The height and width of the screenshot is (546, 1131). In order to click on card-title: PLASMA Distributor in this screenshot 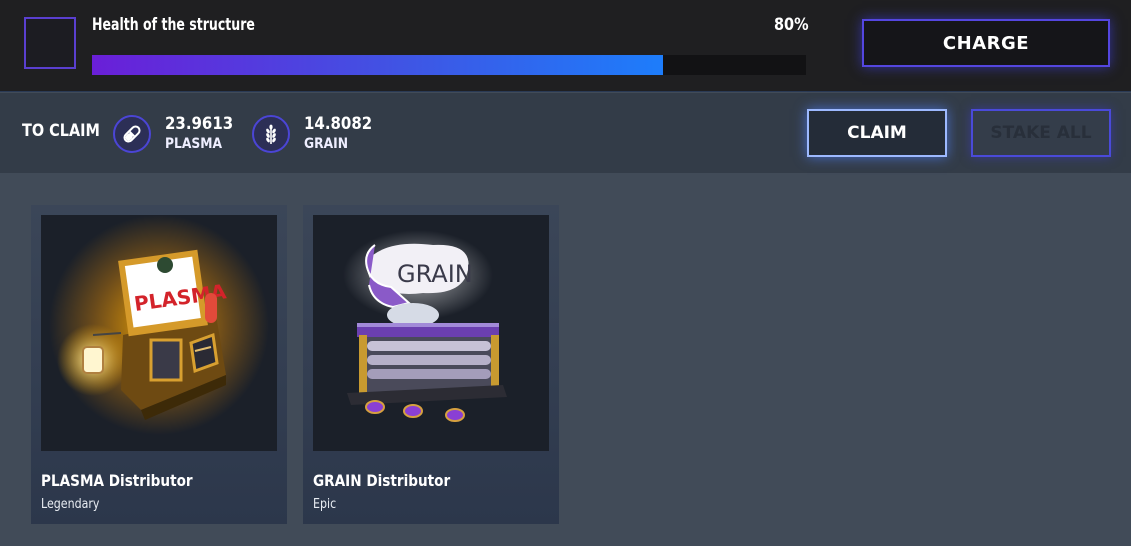, I will do `click(117, 480)`.